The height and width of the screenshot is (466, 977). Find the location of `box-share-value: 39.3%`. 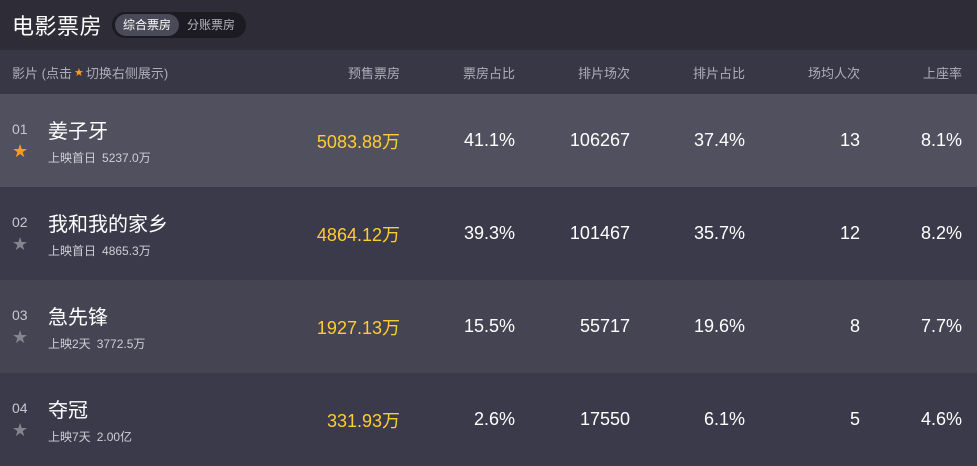

box-share-value: 39.3% is located at coordinates (489, 233).